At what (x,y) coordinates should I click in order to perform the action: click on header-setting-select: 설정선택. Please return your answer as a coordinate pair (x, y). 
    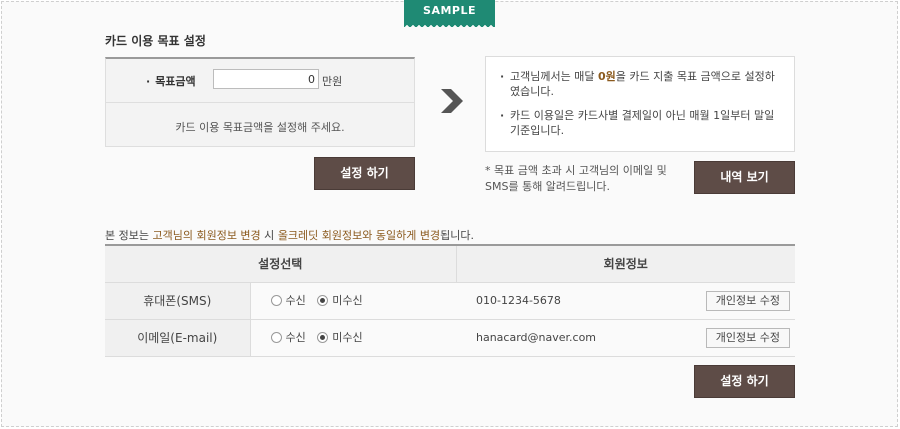
    Looking at the image, I should click on (281, 264).